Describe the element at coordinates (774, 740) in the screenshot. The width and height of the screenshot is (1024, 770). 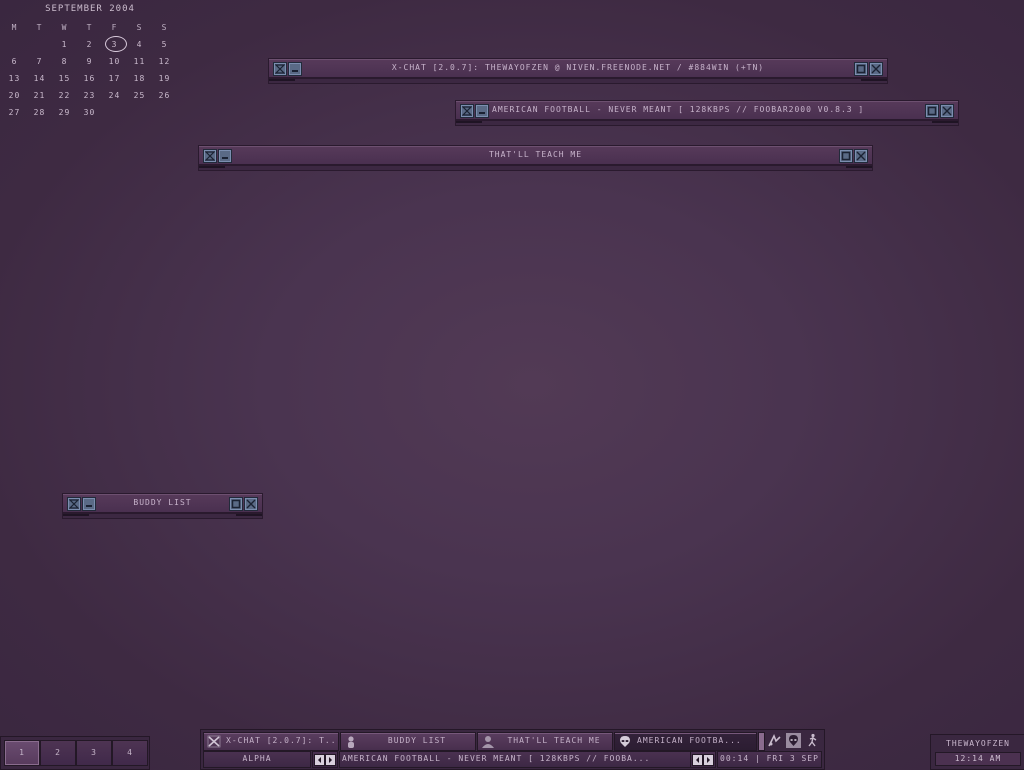
I see `mixer-icon` at that location.